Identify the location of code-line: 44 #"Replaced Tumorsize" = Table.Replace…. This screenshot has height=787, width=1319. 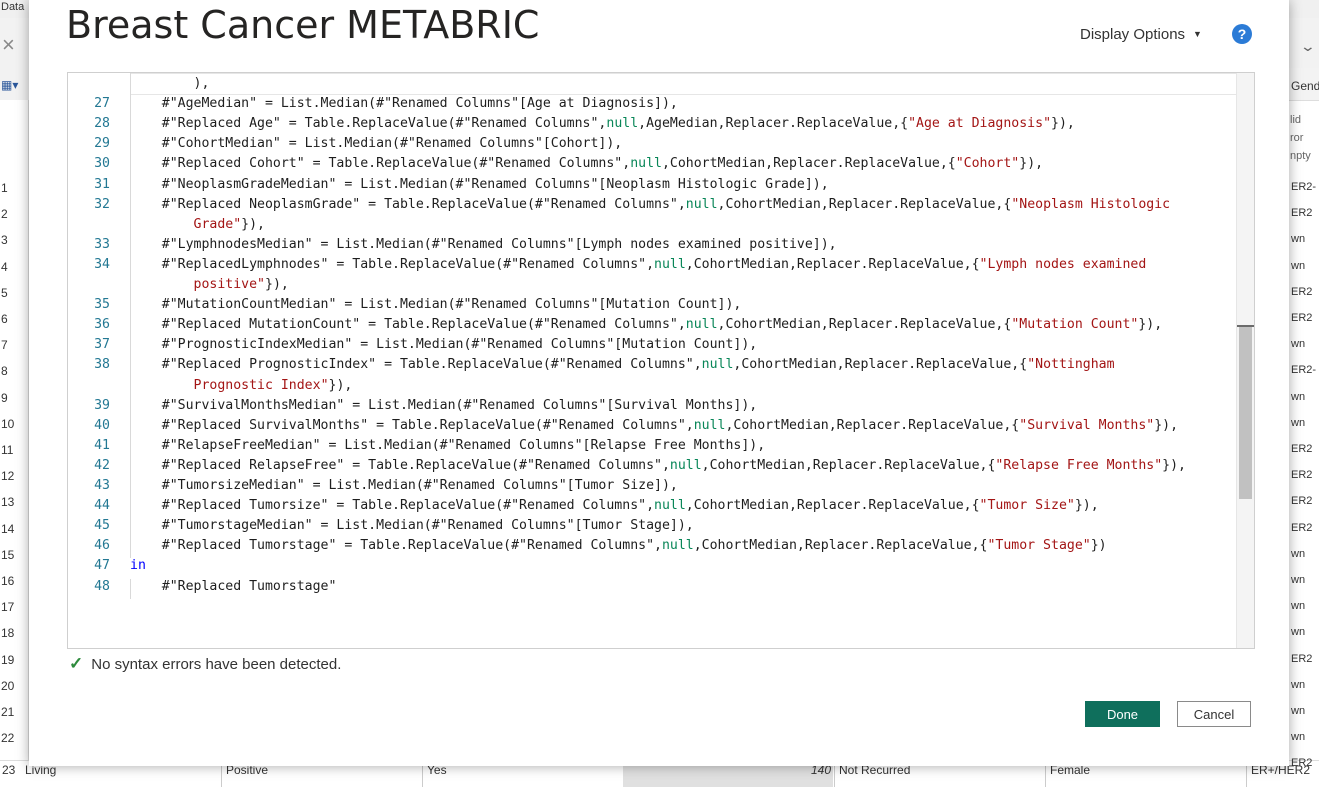
(653, 508).